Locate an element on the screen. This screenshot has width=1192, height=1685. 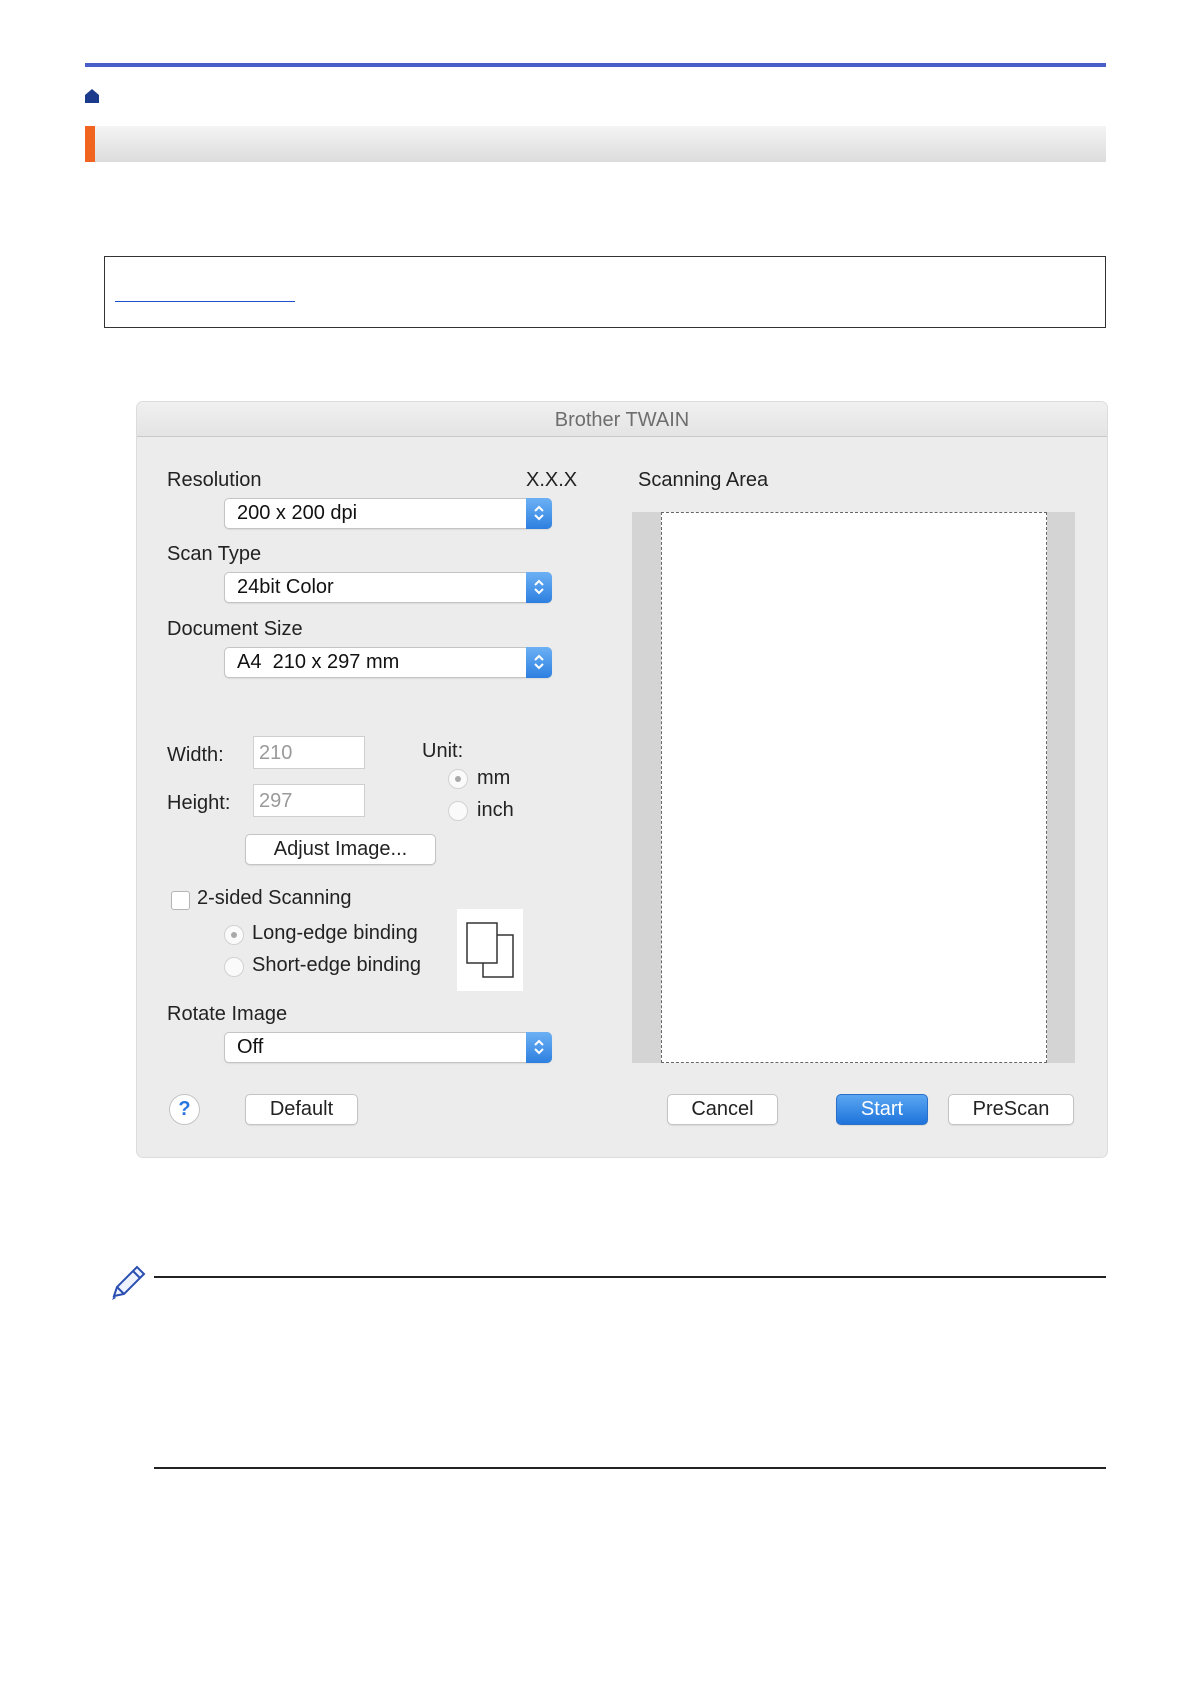
document-size-label: Document Size is located at coordinates (235, 629).